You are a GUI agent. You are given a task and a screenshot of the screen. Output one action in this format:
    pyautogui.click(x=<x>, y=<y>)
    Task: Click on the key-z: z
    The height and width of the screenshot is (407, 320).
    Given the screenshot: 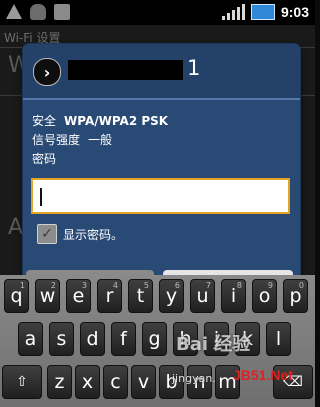 What is the action you would take?
    pyautogui.click(x=59, y=382)
    